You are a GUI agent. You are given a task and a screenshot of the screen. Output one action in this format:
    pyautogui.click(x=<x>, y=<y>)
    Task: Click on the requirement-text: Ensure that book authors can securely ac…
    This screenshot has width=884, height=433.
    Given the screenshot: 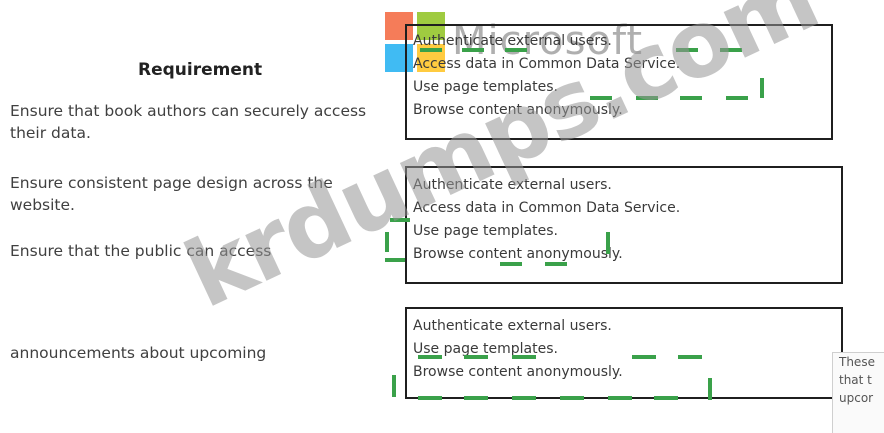 What is the action you would take?
    pyautogui.click(x=188, y=122)
    